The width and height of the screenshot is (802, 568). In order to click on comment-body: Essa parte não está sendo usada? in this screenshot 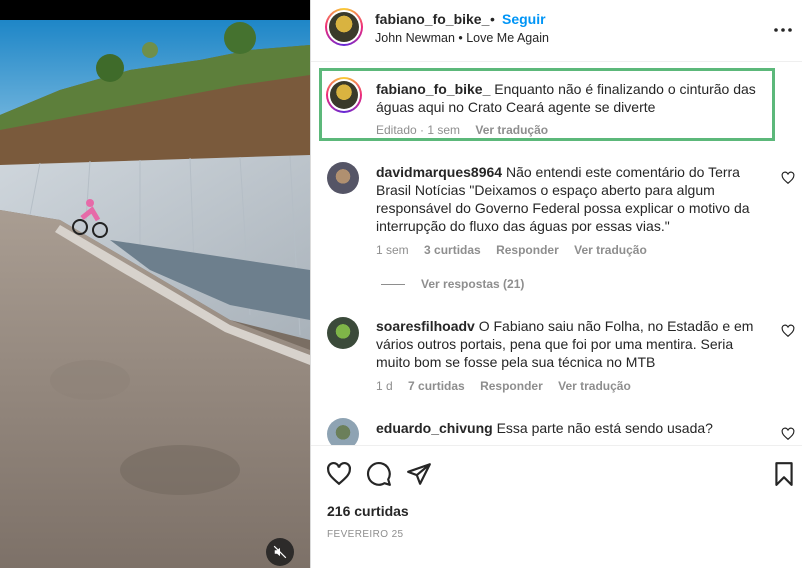, I will do `click(604, 428)`.